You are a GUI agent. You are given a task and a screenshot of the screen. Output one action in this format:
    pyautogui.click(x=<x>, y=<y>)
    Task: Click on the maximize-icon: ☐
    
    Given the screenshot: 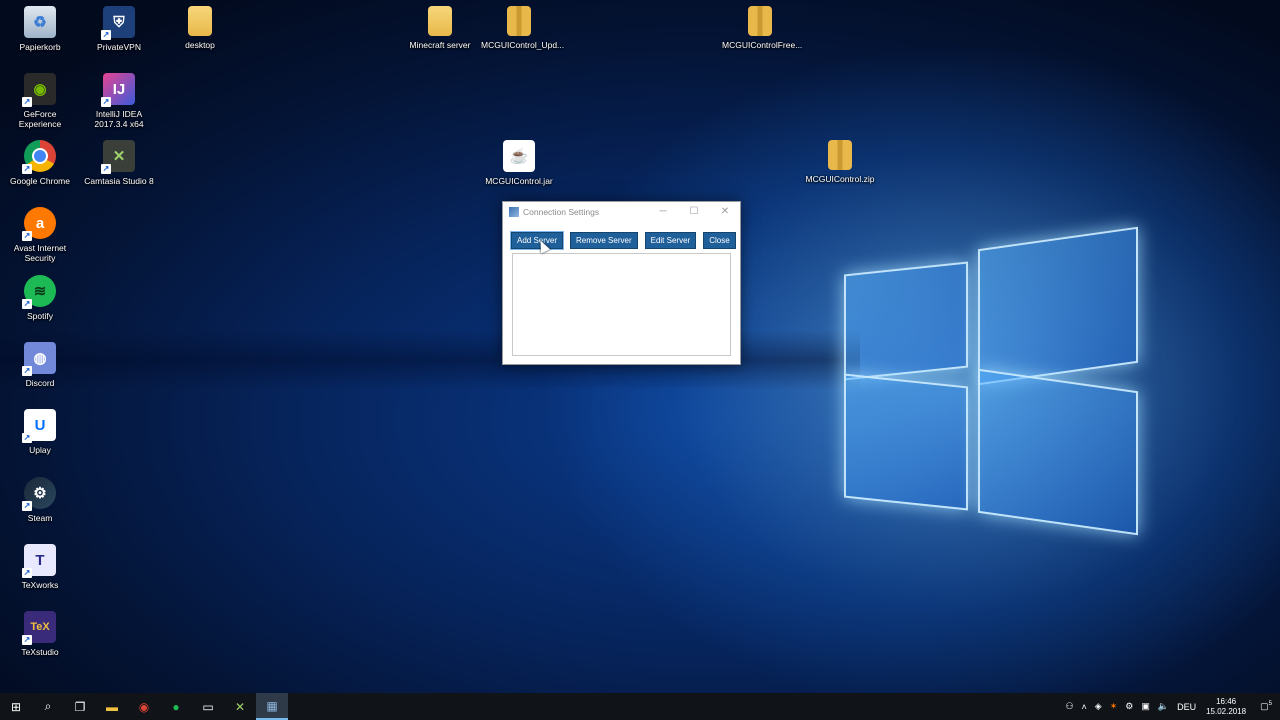 What is the action you would take?
    pyautogui.click(x=694, y=212)
    